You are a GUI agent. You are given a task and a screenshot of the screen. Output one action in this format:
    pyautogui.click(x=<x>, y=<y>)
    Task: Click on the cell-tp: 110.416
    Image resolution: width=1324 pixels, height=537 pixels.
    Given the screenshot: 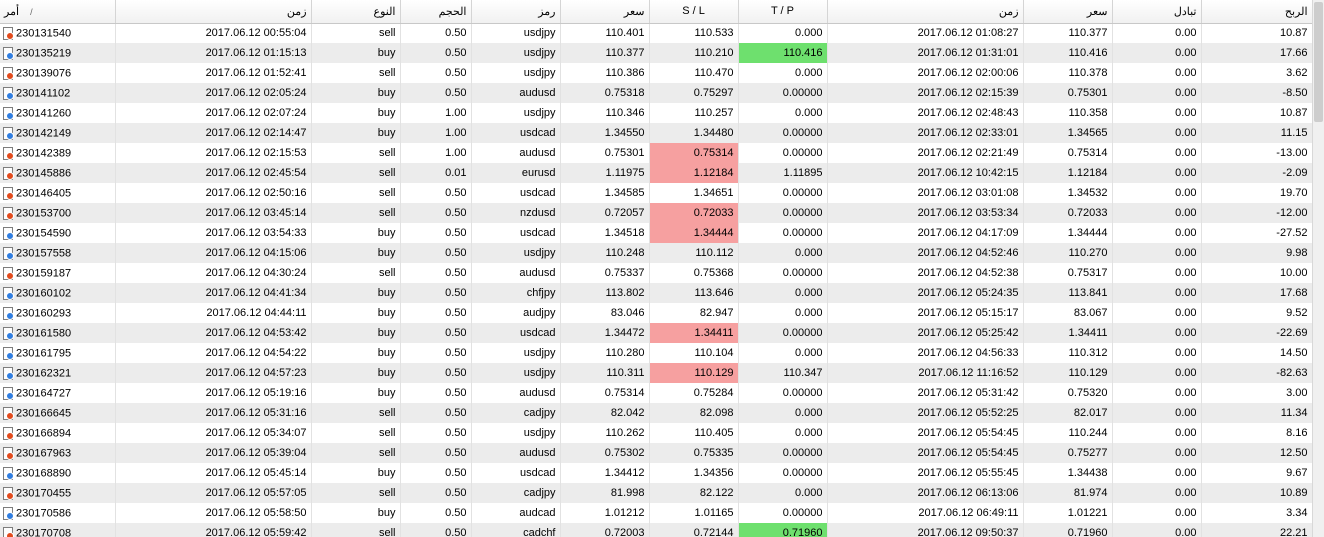 What is the action you would take?
    pyautogui.click(x=783, y=53)
    